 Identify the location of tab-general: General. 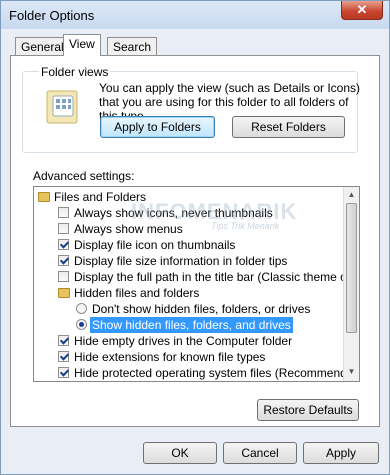
(42, 46).